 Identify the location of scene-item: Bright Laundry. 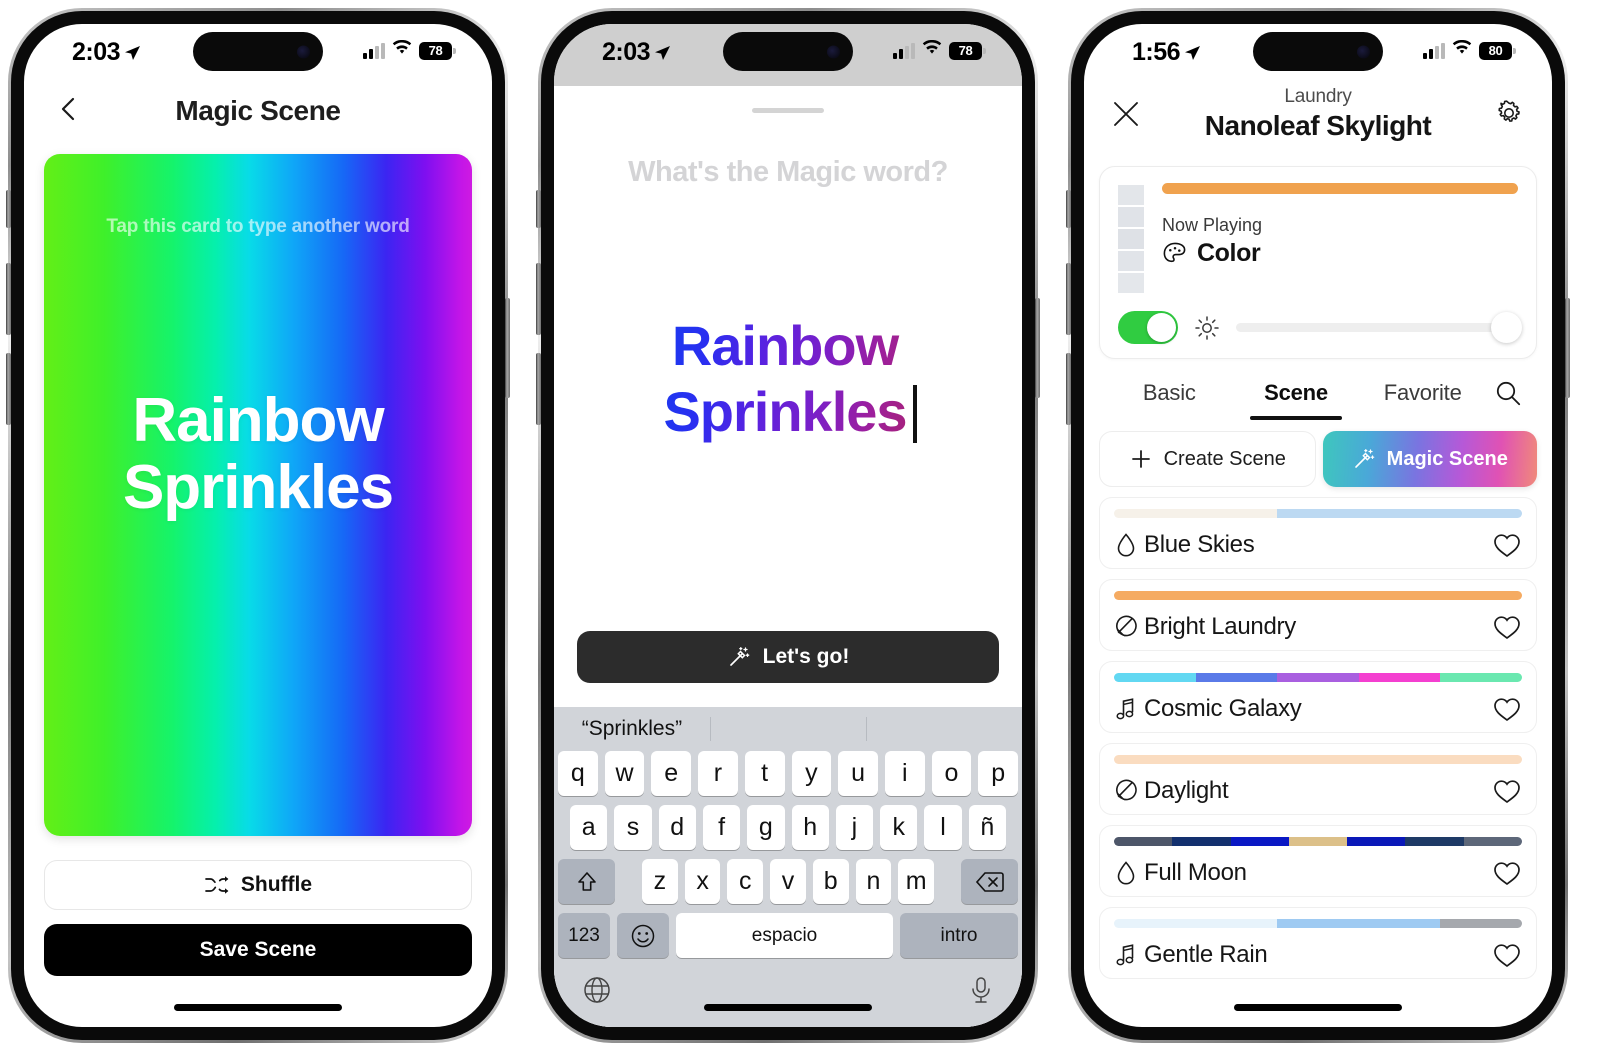
(1318, 615).